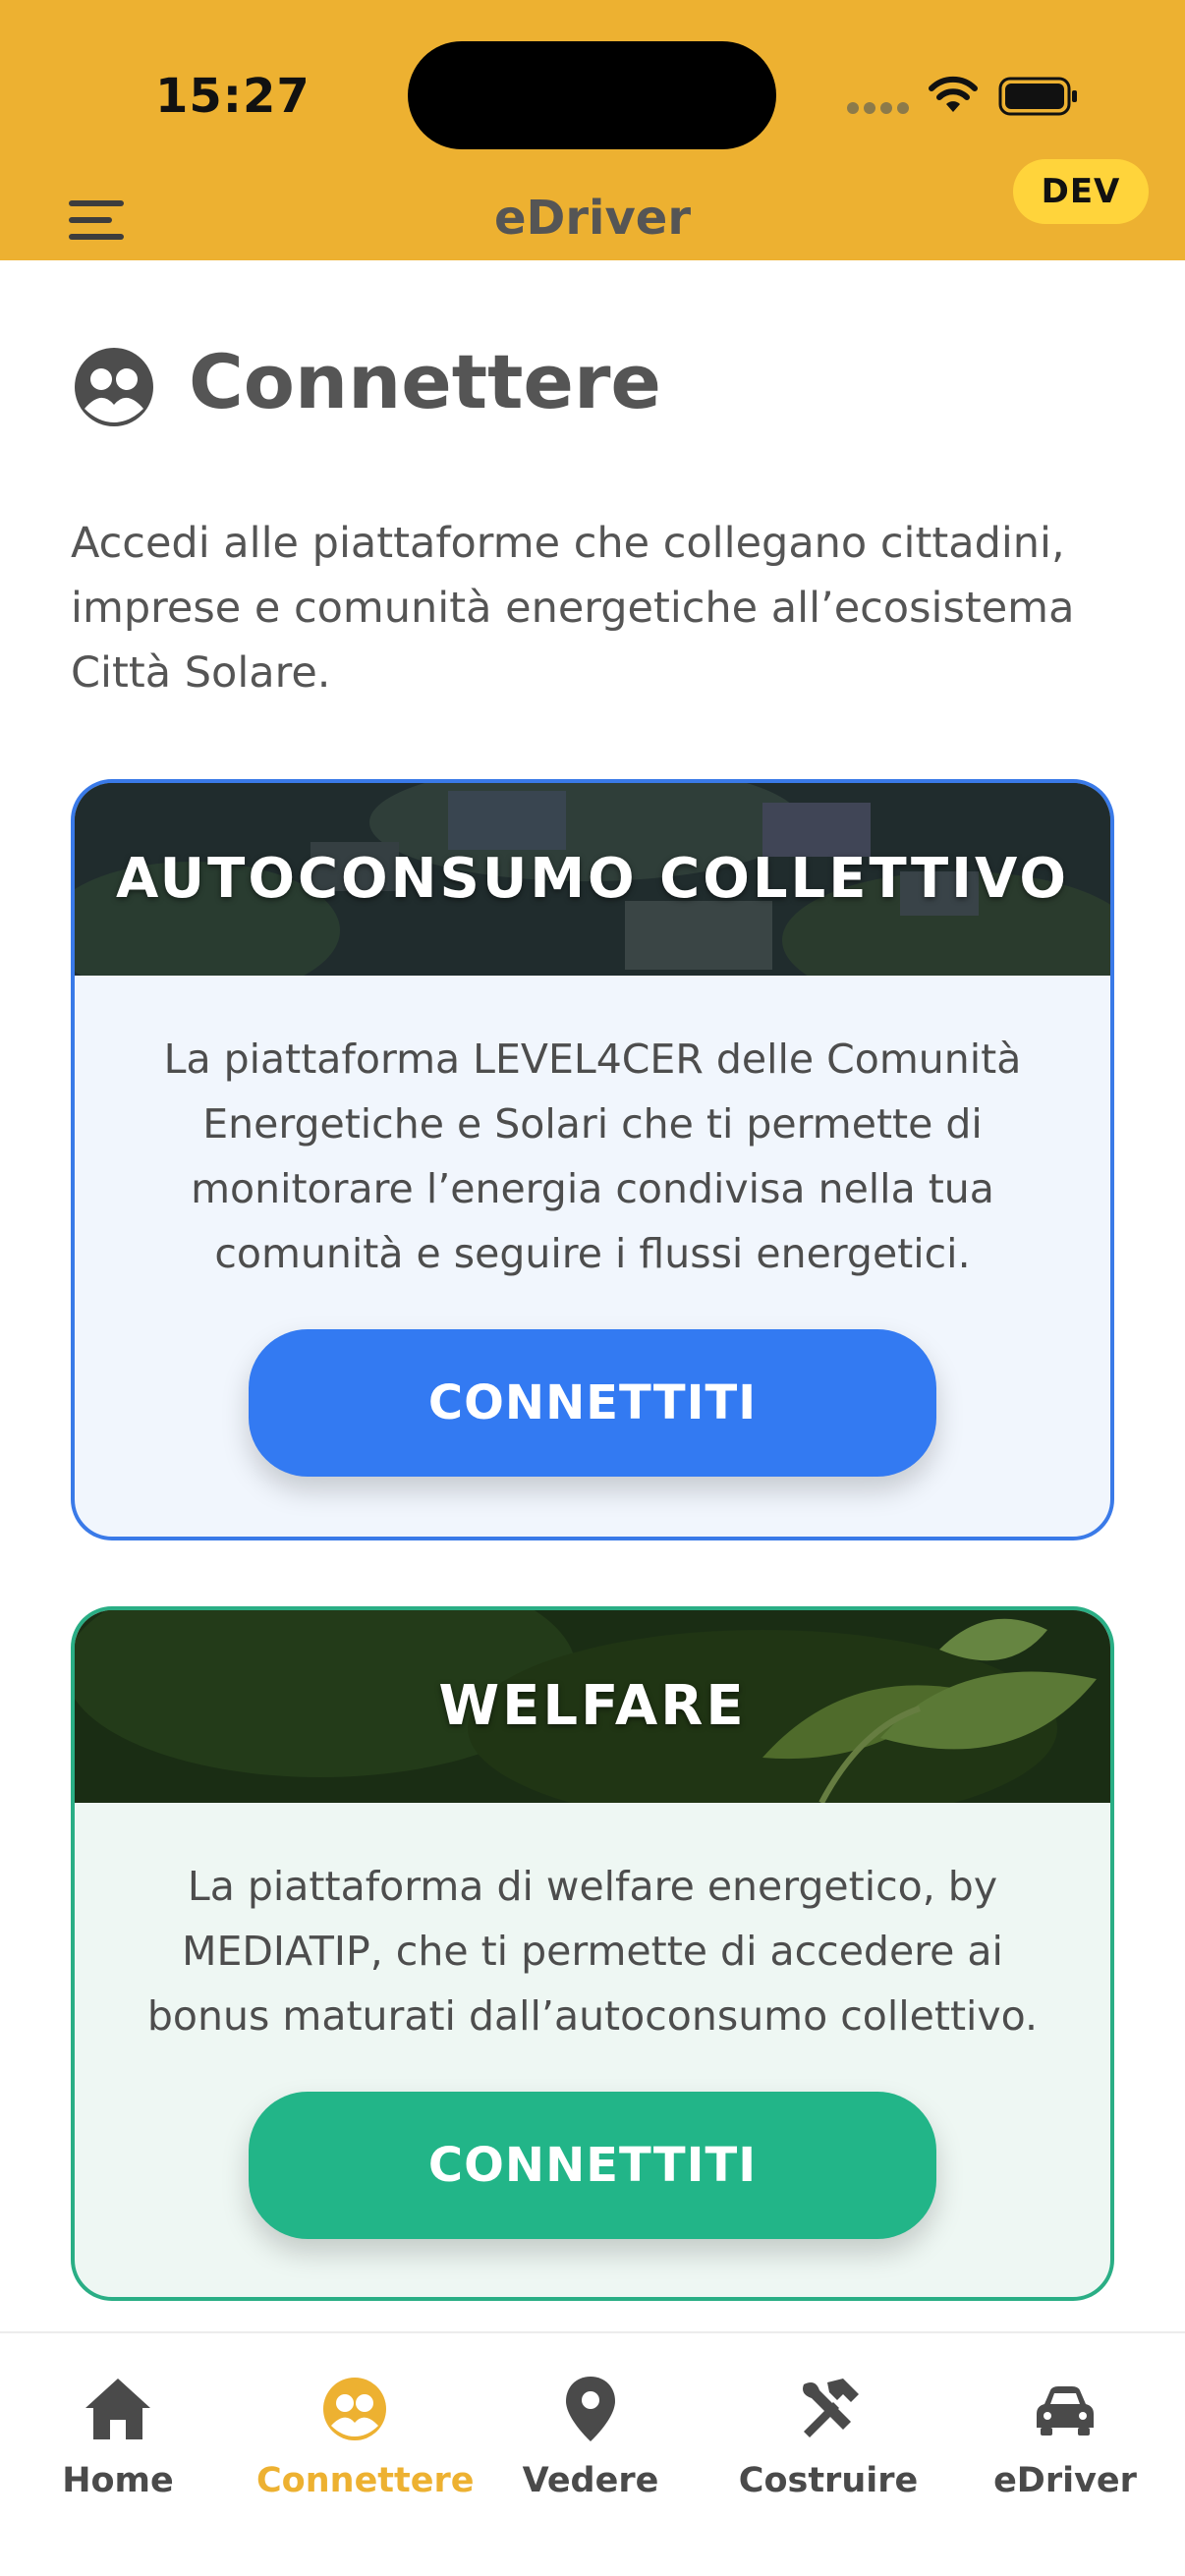 Image resolution: width=1185 pixels, height=2576 pixels. What do you see at coordinates (829, 2480) in the screenshot?
I see `tab-label: Costruire` at bounding box center [829, 2480].